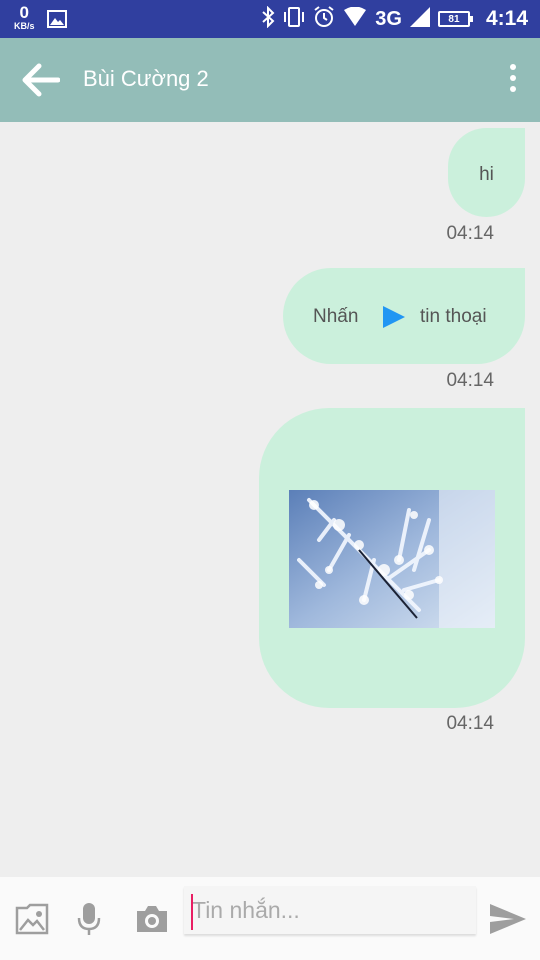  Describe the element at coordinates (330, 910) in the screenshot. I see `message-input` at that location.